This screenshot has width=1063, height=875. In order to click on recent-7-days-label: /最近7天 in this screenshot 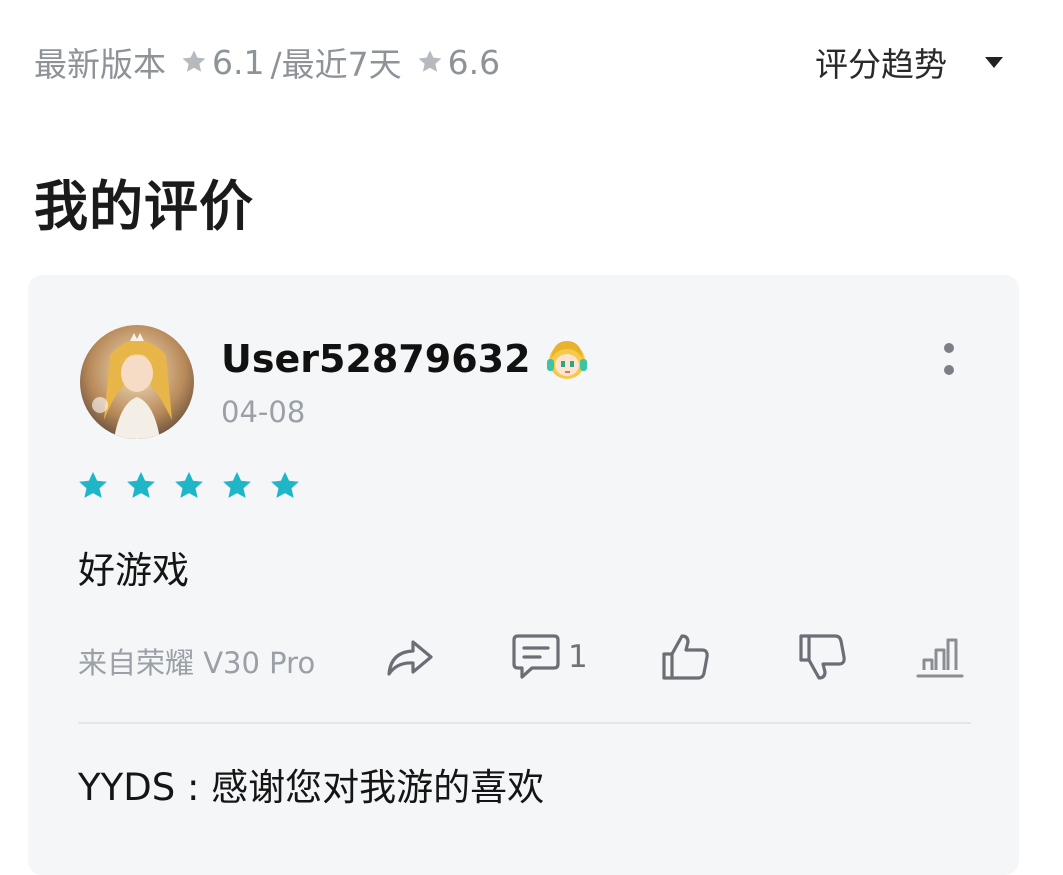, I will do `click(336, 64)`.